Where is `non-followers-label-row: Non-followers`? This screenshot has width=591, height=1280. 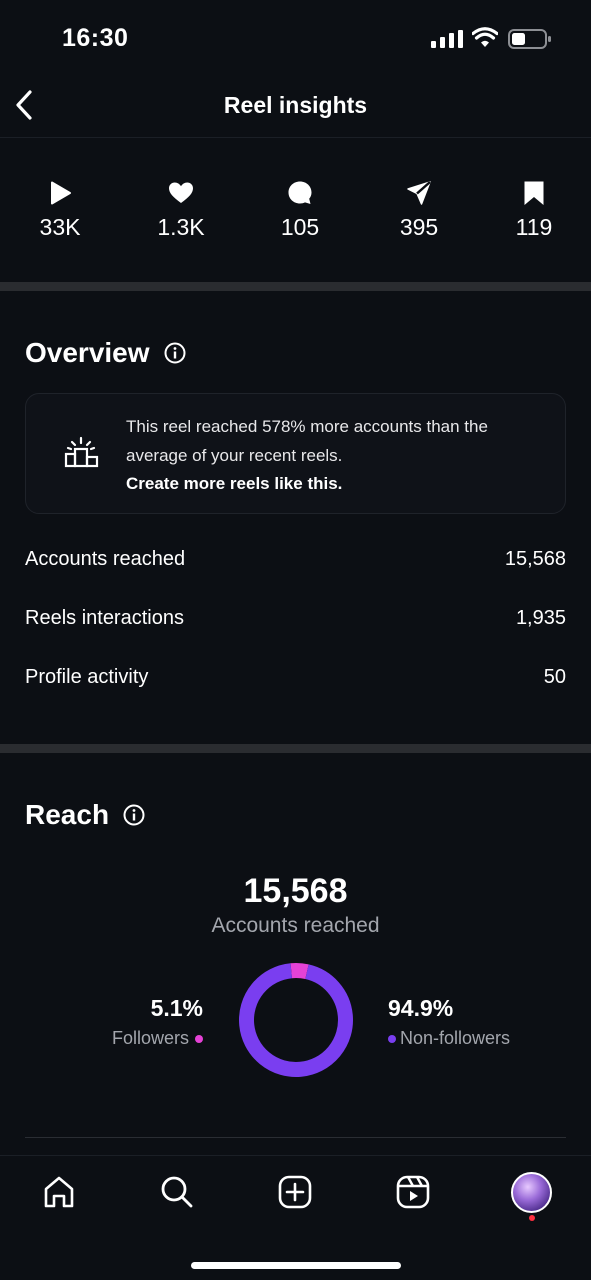
non-followers-label-row: Non-followers is located at coordinates (449, 1038).